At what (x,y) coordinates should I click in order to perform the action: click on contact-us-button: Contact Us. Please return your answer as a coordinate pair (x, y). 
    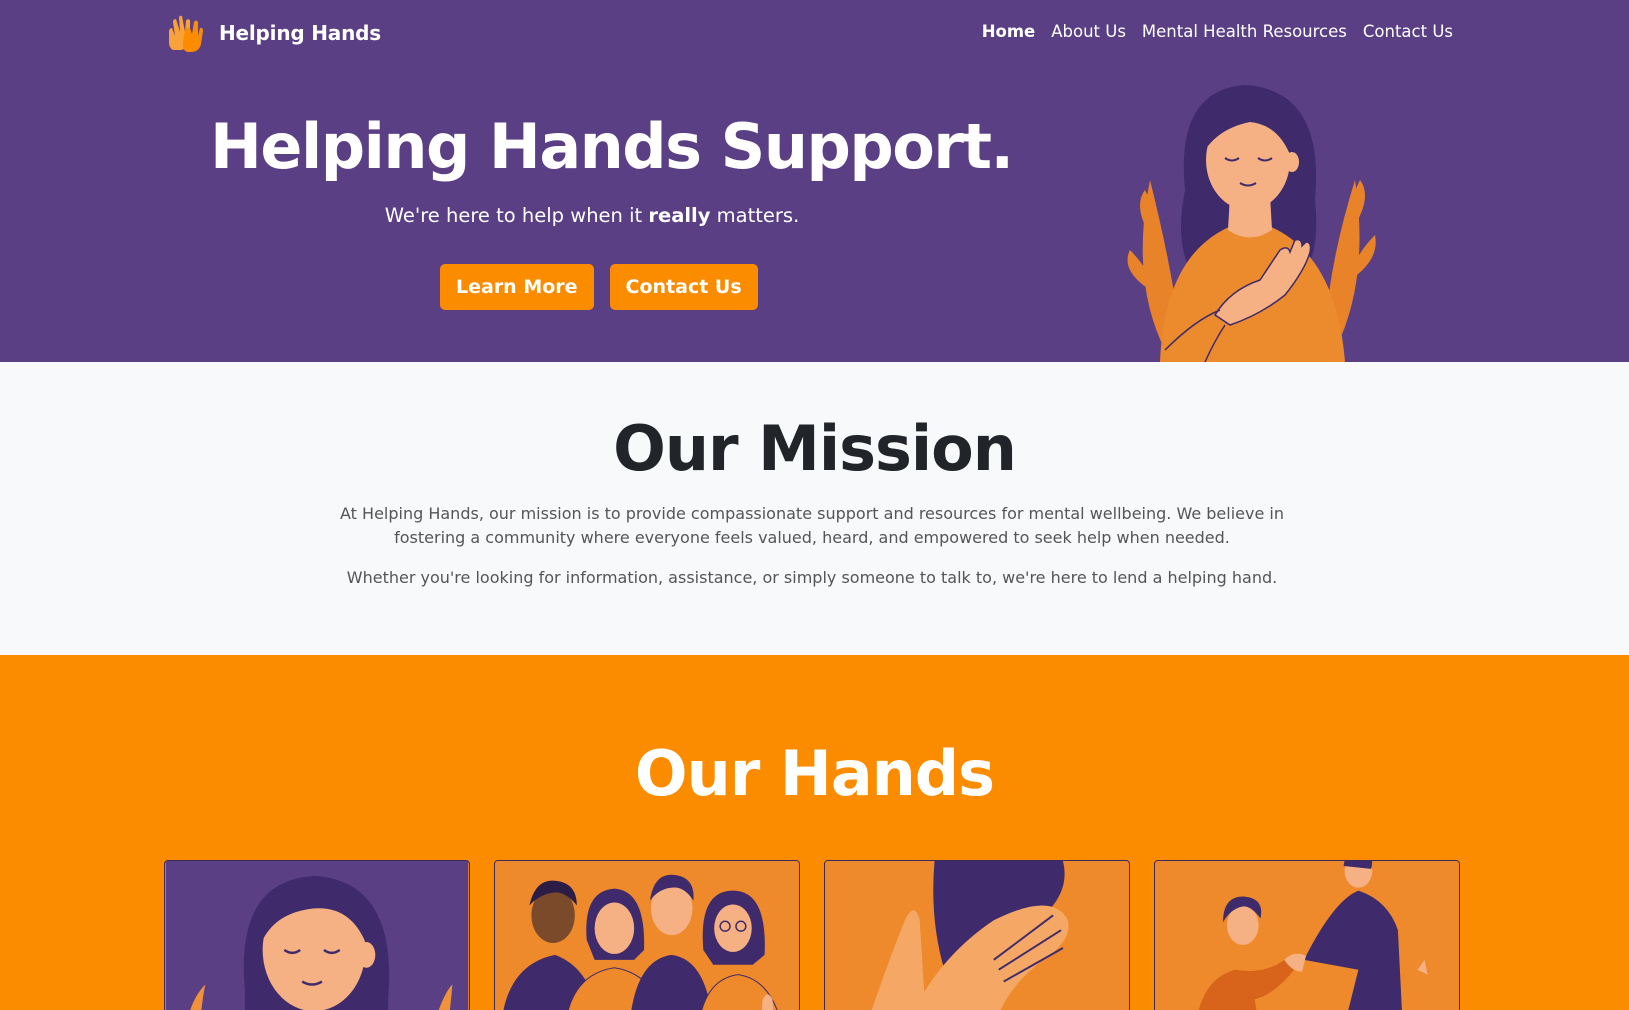
    Looking at the image, I should click on (683, 287).